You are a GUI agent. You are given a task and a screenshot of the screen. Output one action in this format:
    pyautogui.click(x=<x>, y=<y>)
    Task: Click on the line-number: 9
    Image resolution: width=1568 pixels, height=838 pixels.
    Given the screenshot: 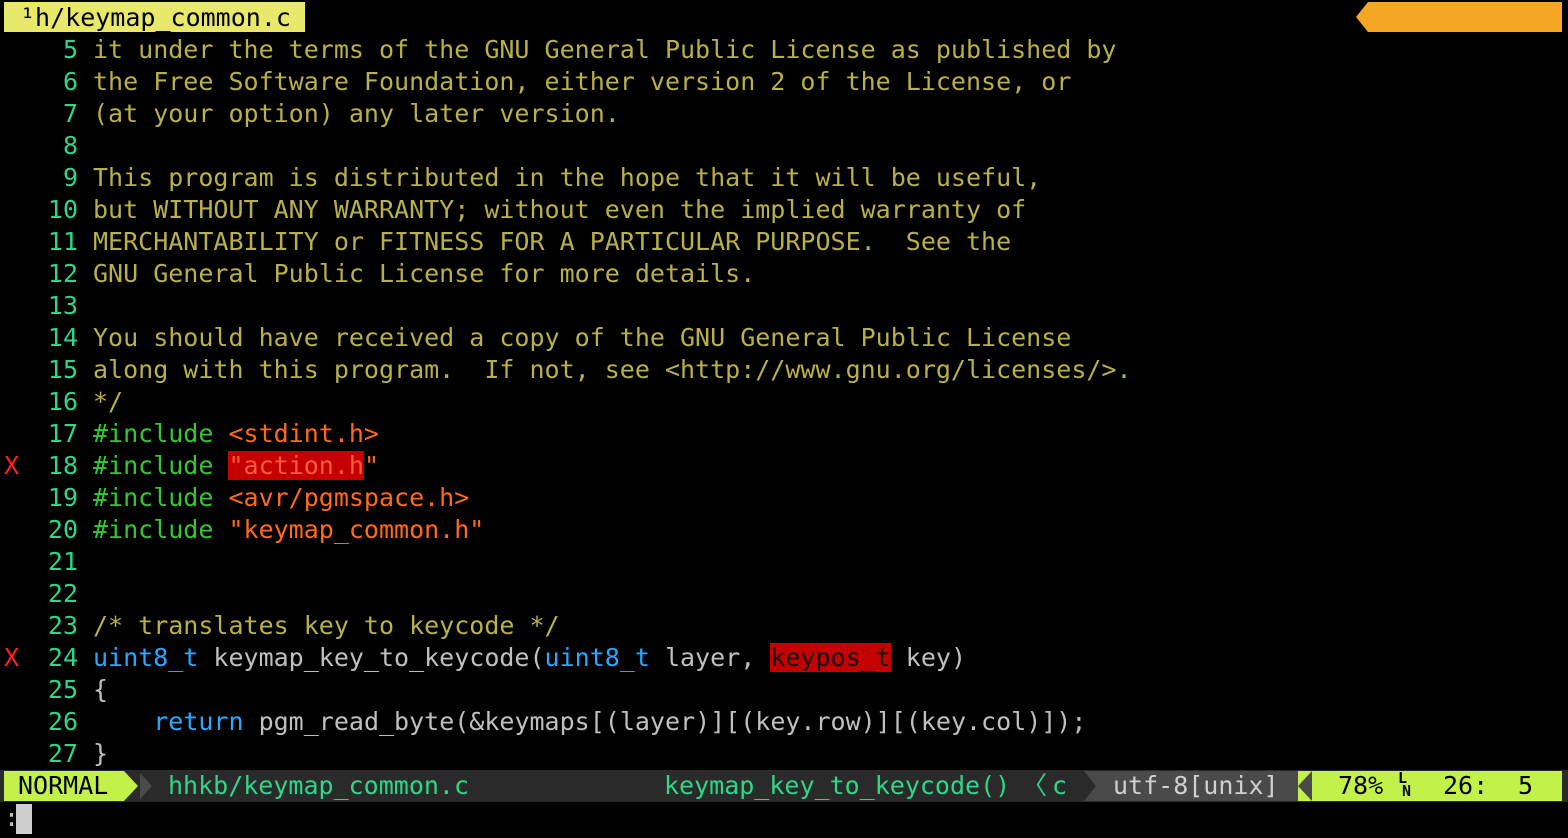 What is the action you would take?
    pyautogui.click(x=70, y=177)
    